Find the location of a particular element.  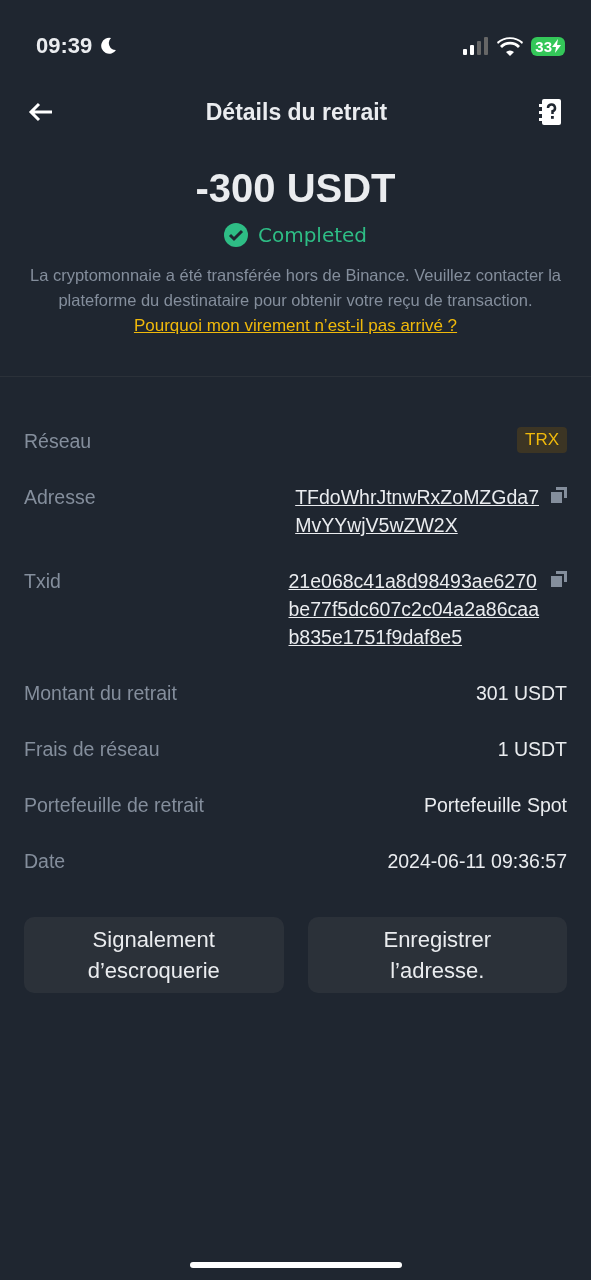

help-book-icon is located at coordinates (550, 112).